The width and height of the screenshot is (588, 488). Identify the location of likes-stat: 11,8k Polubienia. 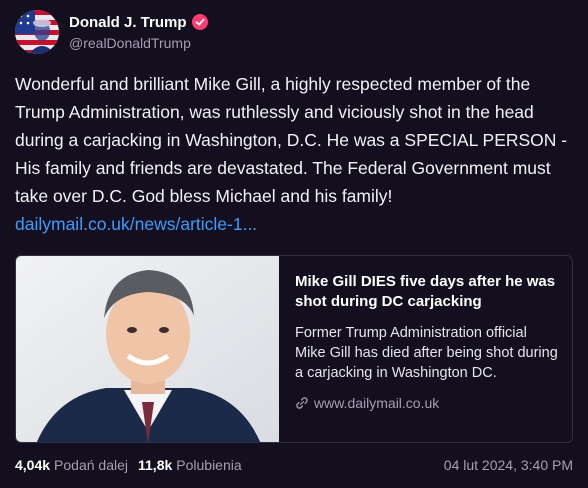
(190, 465).